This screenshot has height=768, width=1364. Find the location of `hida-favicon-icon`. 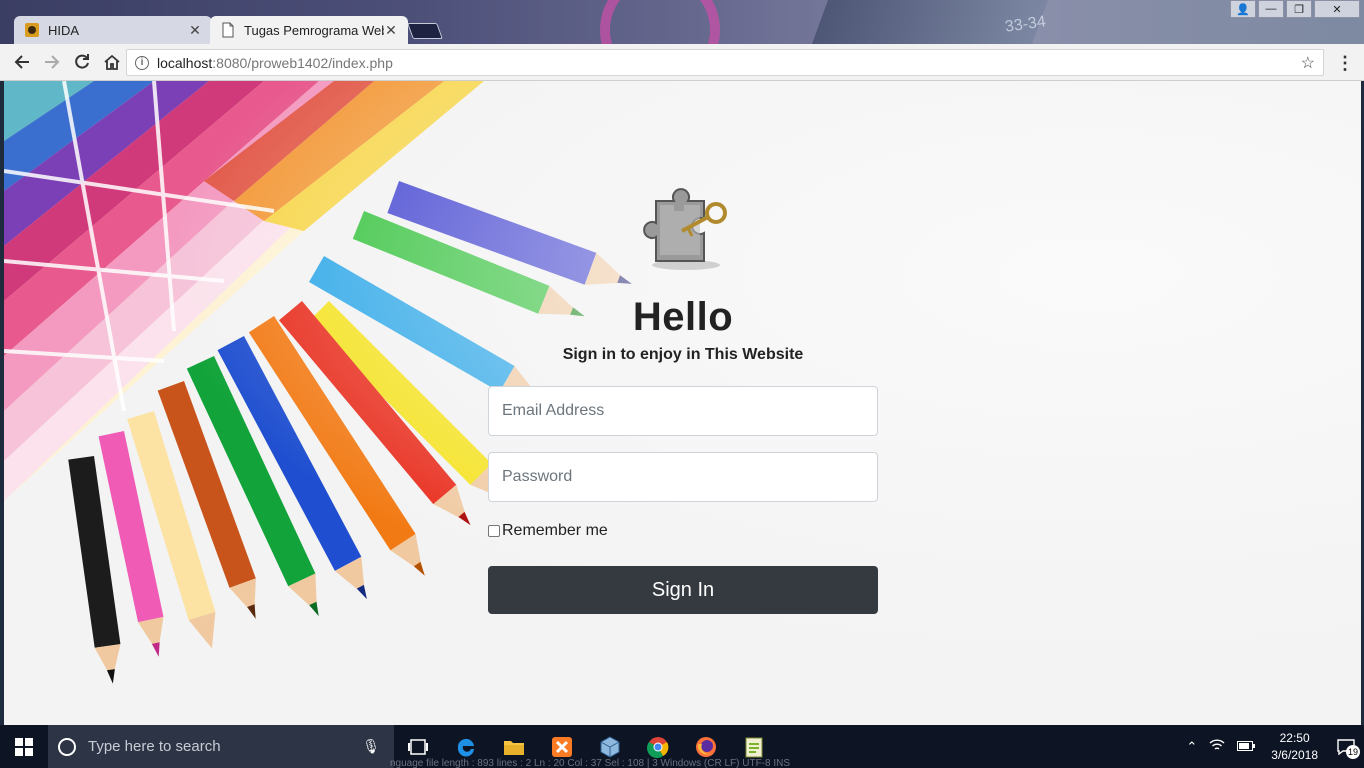

hida-favicon-icon is located at coordinates (32, 30).